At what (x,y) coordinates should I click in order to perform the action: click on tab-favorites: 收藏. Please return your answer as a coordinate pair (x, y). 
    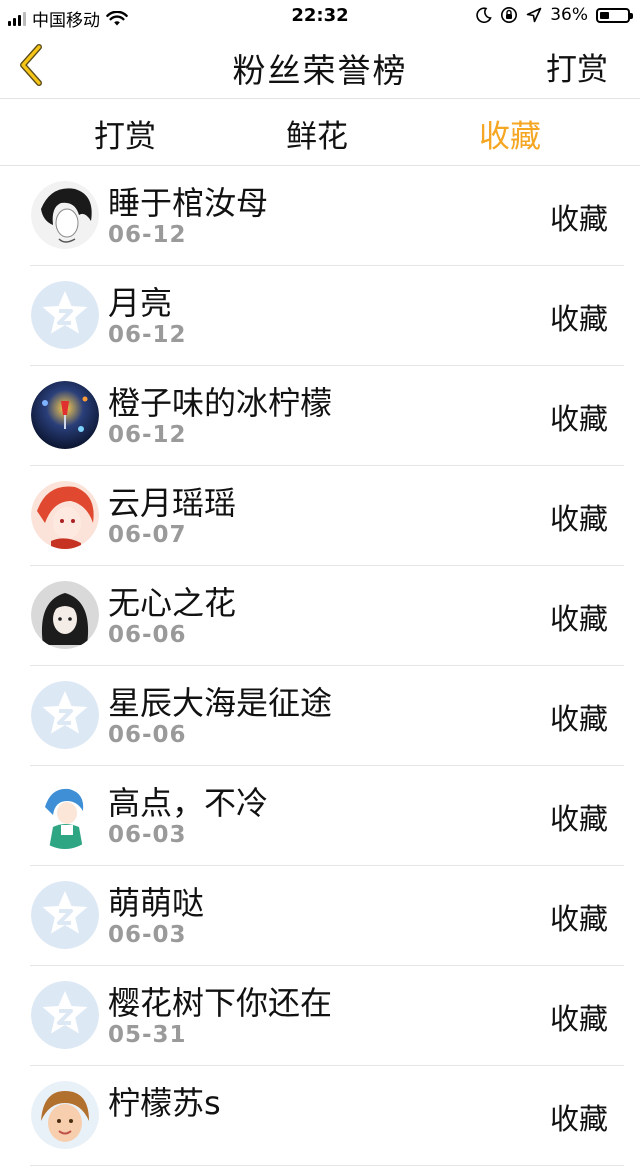
    Looking at the image, I should click on (510, 133).